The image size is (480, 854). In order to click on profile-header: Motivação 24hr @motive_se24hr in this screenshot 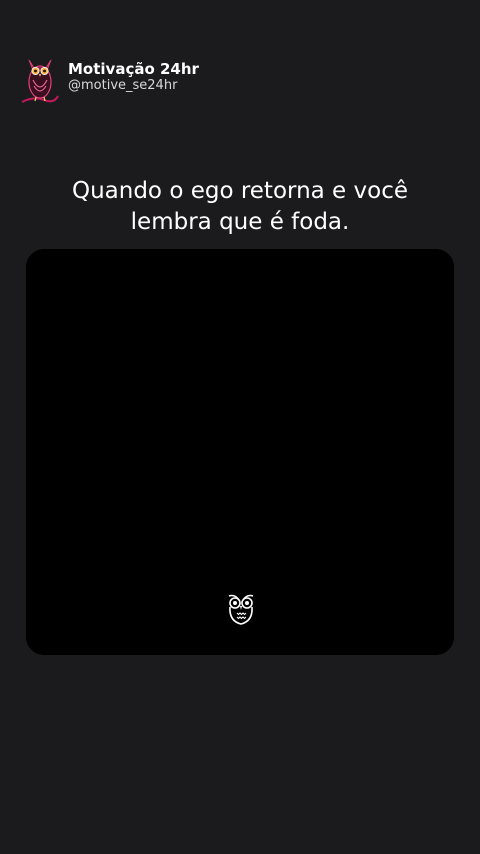, I will do `click(109, 80)`.